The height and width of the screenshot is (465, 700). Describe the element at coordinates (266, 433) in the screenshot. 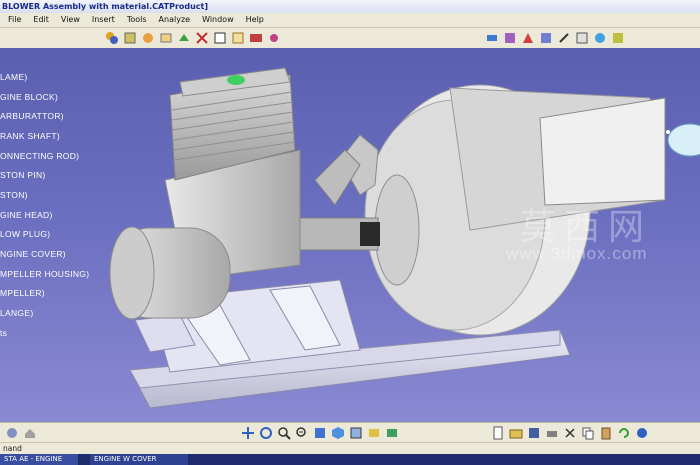

I see `rotate-icon` at that location.